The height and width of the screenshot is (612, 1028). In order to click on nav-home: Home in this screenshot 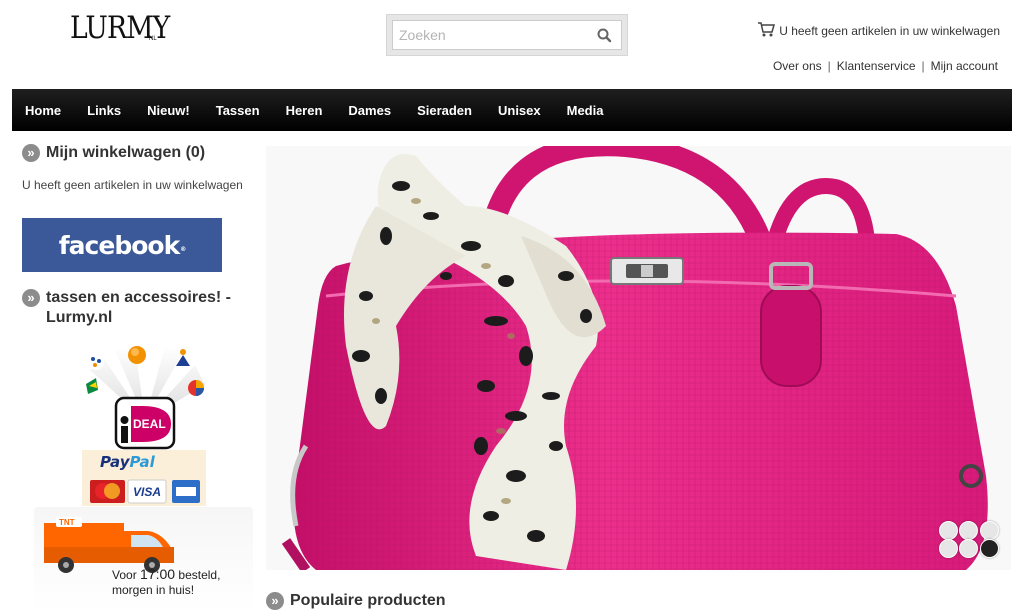, I will do `click(43, 110)`.